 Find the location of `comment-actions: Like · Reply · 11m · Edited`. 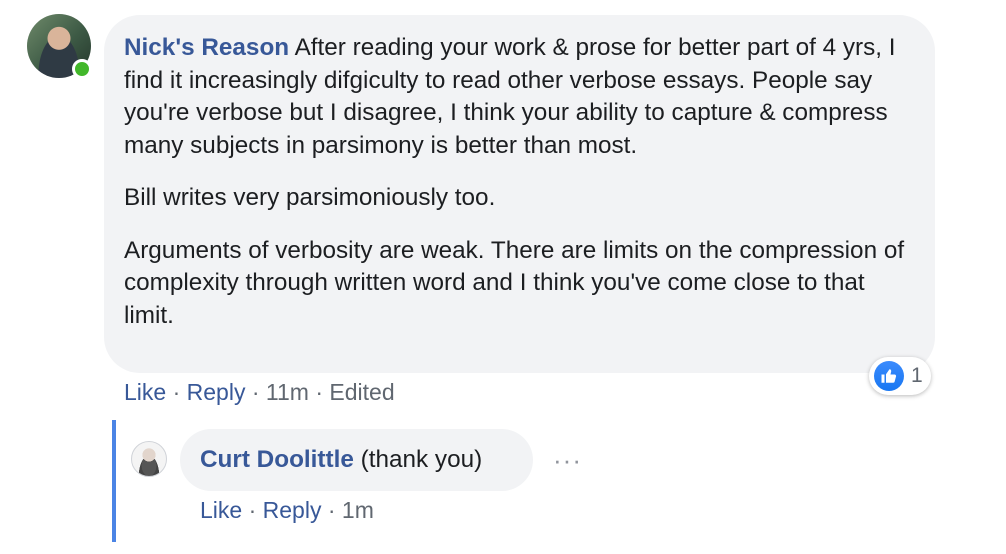

comment-actions: Like · Reply · 11m · Edited is located at coordinates (259, 392).